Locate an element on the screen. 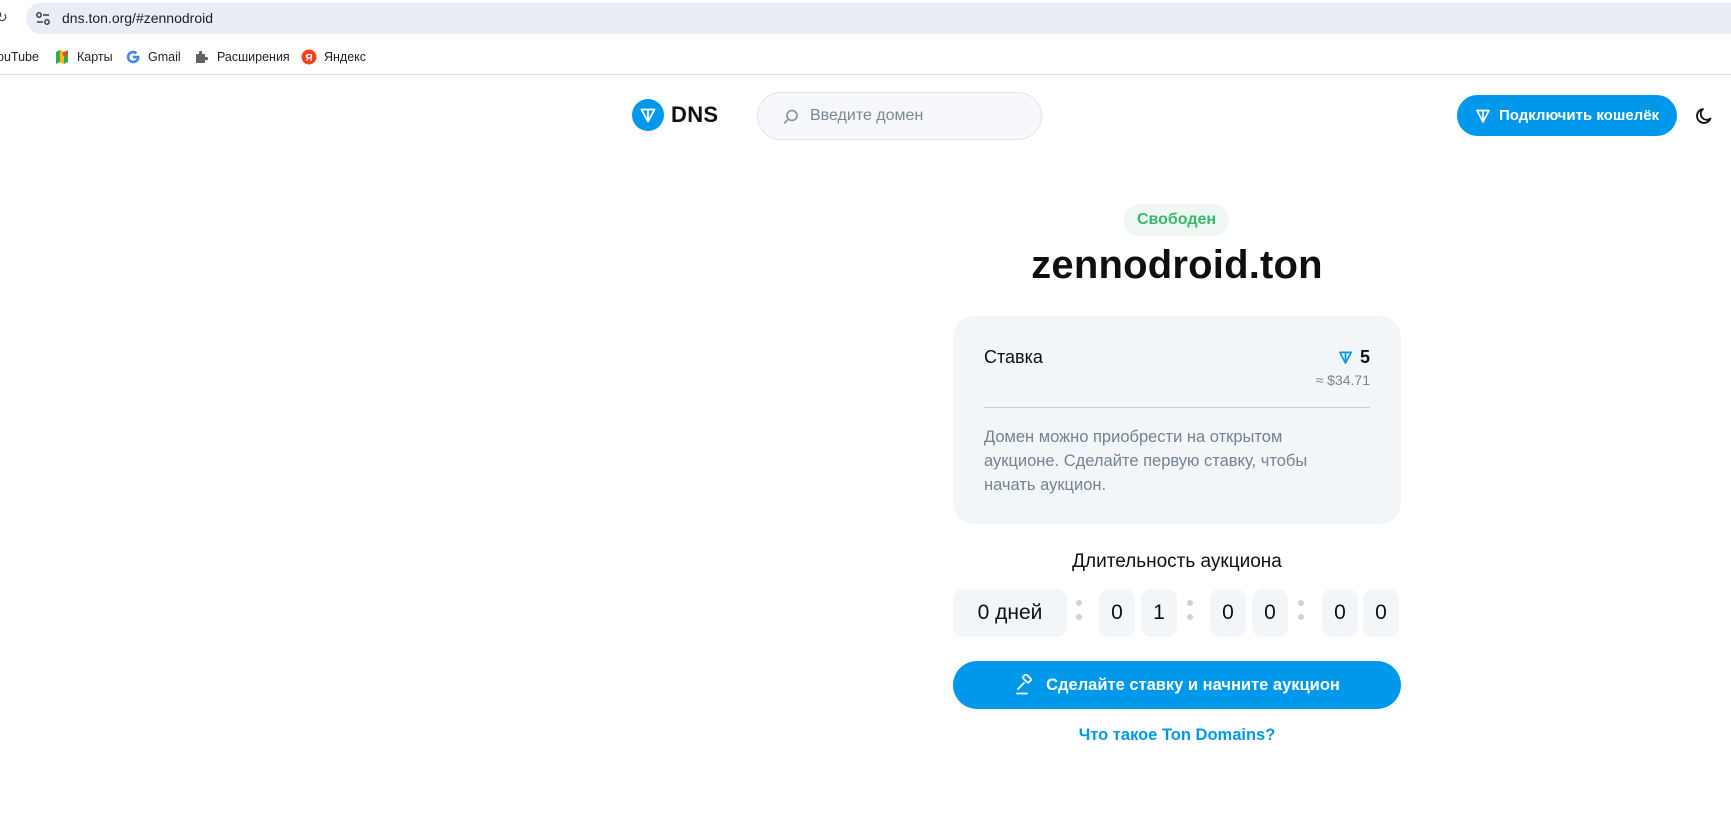 Image resolution: width=1731 pixels, height=828 pixels. search-icon is located at coordinates (790, 116).